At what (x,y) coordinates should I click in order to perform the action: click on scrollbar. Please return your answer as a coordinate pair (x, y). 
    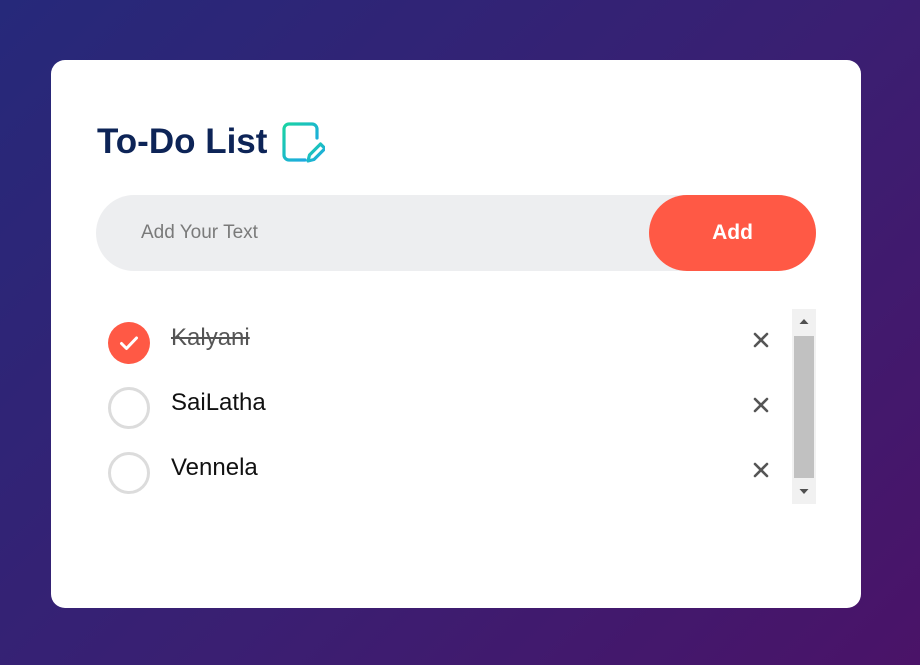
    Looking at the image, I should click on (804, 406).